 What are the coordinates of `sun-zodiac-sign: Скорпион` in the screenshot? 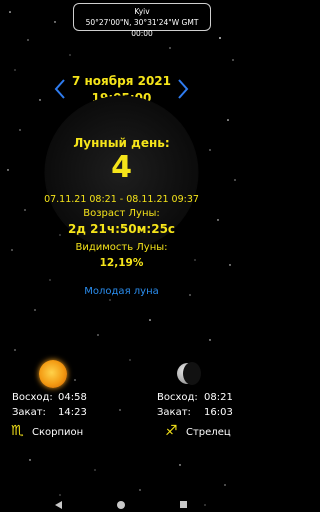 It's located at (58, 432).